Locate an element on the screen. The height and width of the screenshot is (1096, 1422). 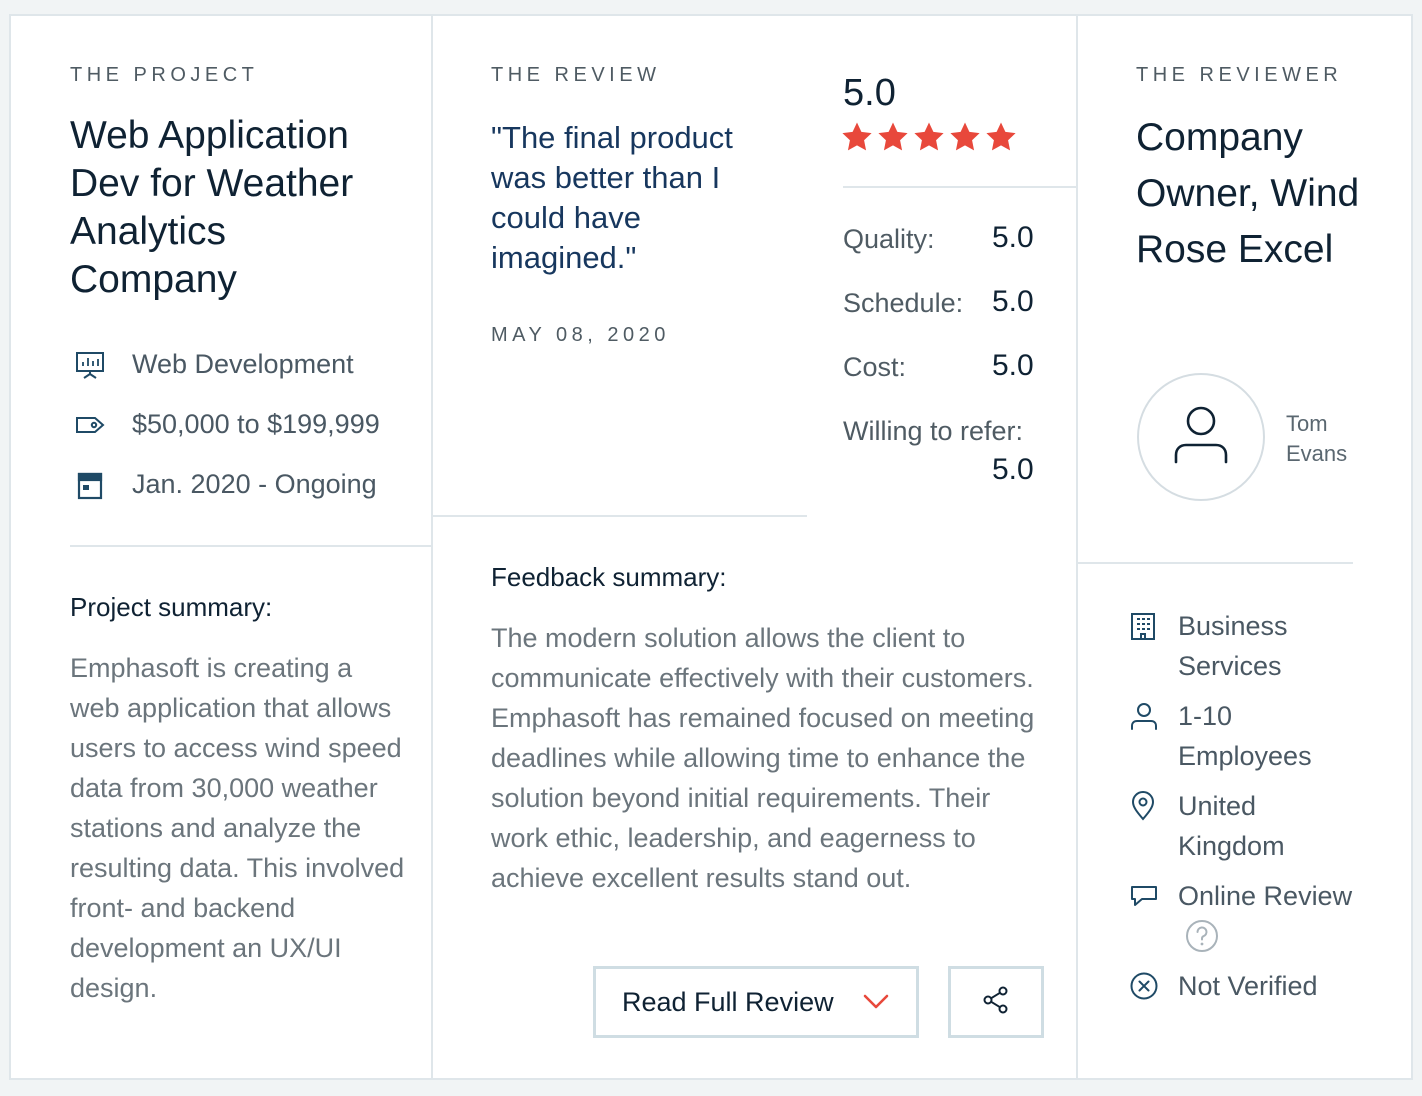
reviewer-industry-row: Business Services is located at coordinates (1228, 646).